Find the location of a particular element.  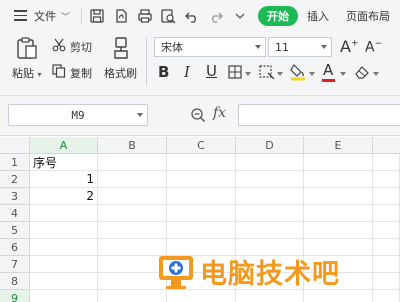

computer-logo-icon is located at coordinates (176, 272).